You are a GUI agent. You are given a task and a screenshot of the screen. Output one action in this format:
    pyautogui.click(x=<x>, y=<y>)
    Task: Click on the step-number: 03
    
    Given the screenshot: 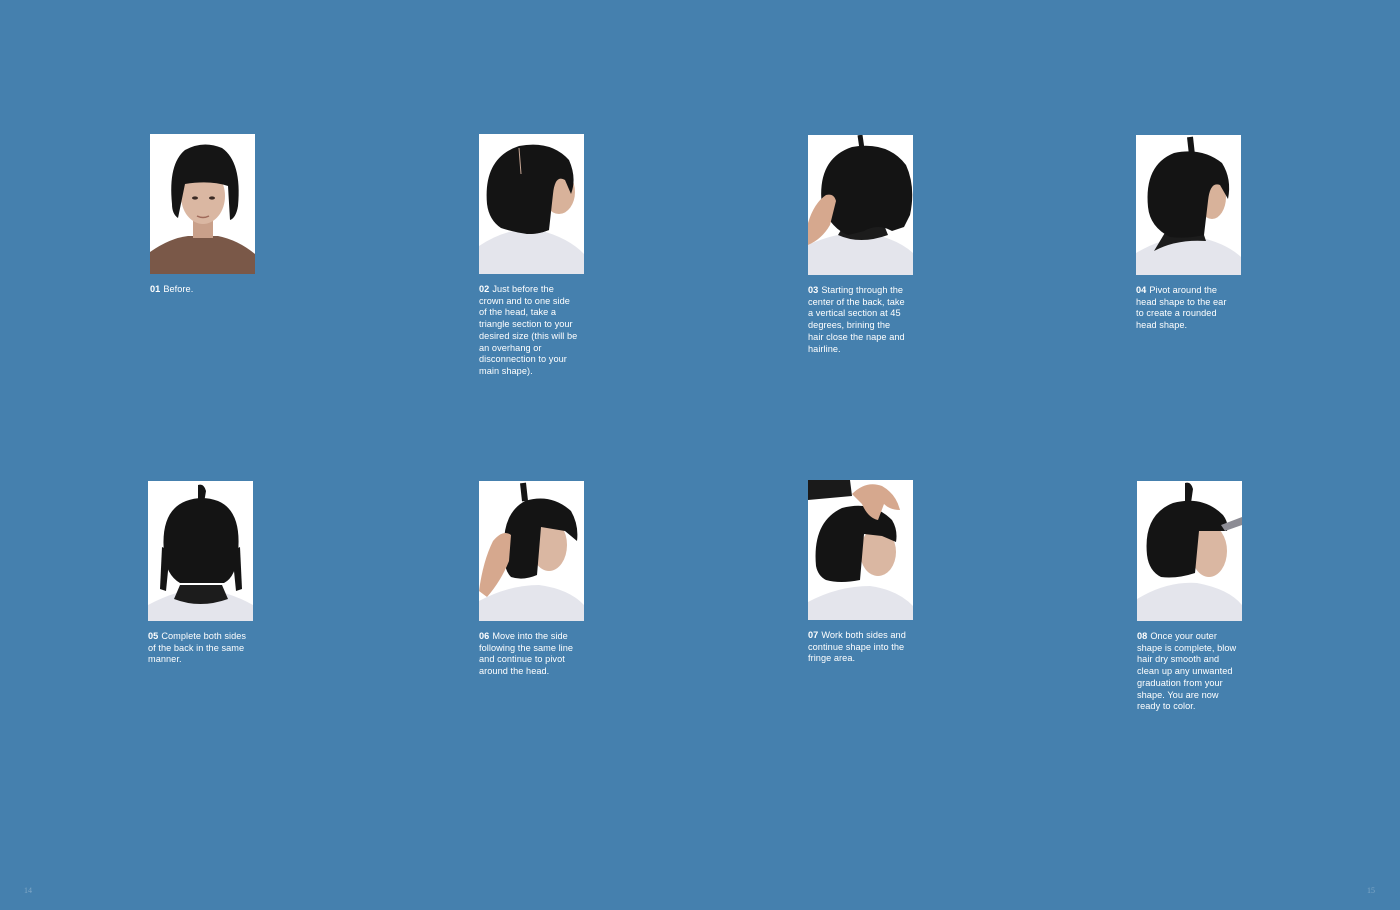 What is the action you would take?
    pyautogui.click(x=813, y=290)
    